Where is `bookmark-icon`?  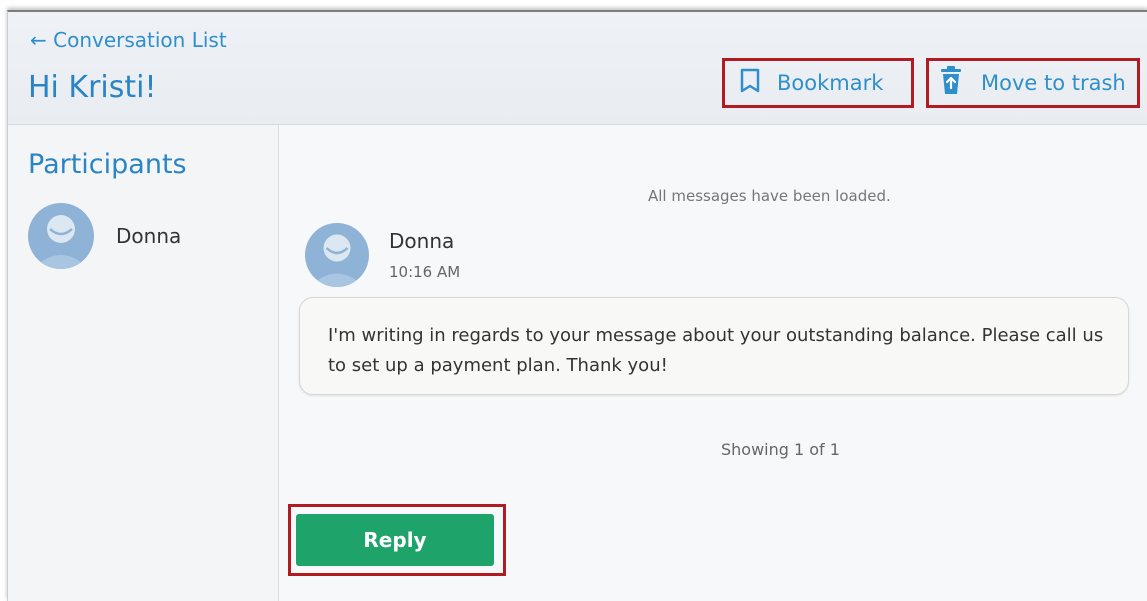
bookmark-icon is located at coordinates (750, 83).